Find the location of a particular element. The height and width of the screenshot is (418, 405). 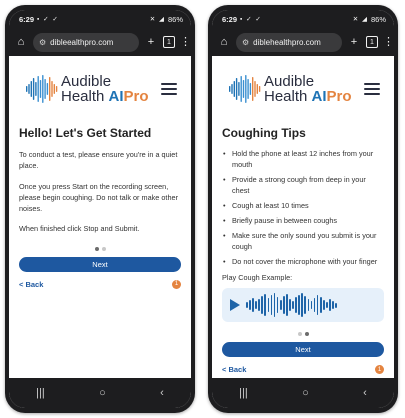

tip-item: Cough at least 10 times is located at coordinates (303, 206).